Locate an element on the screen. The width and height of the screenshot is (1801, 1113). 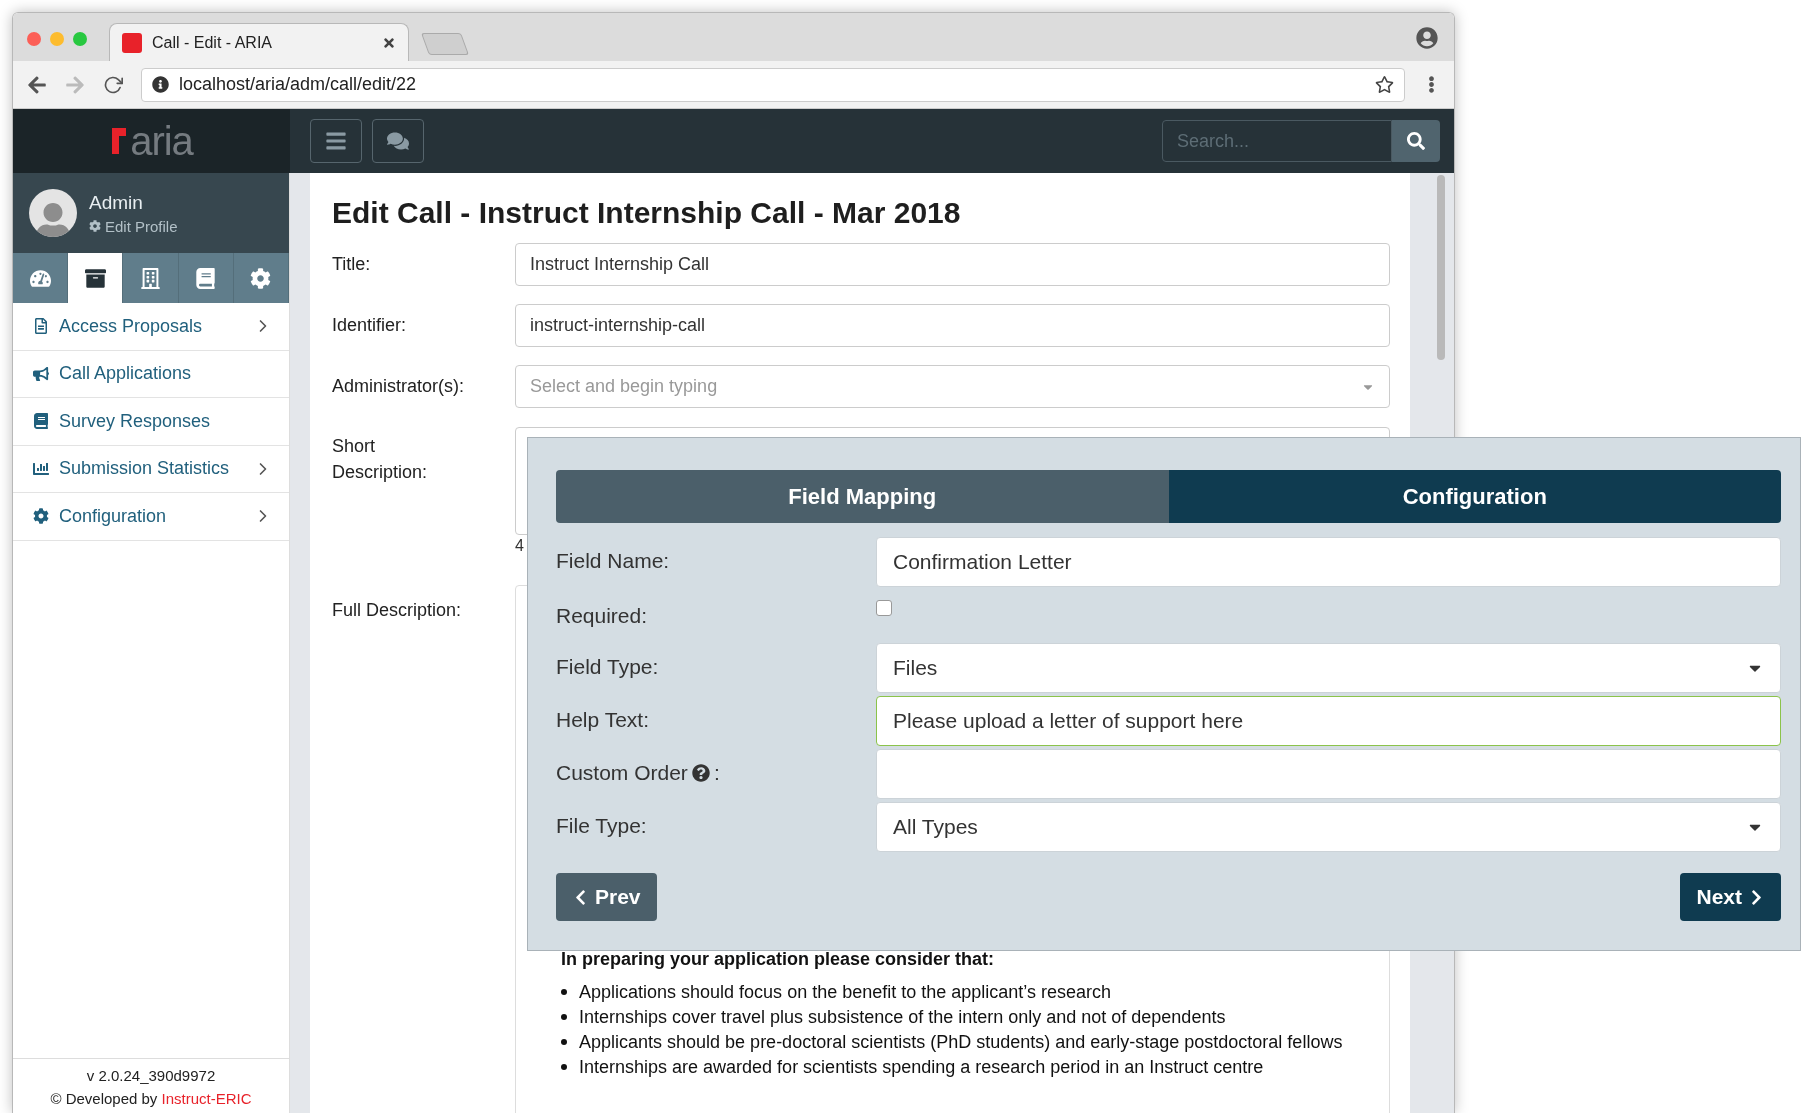
field-label: Administrator(s): is located at coordinates (399, 386).